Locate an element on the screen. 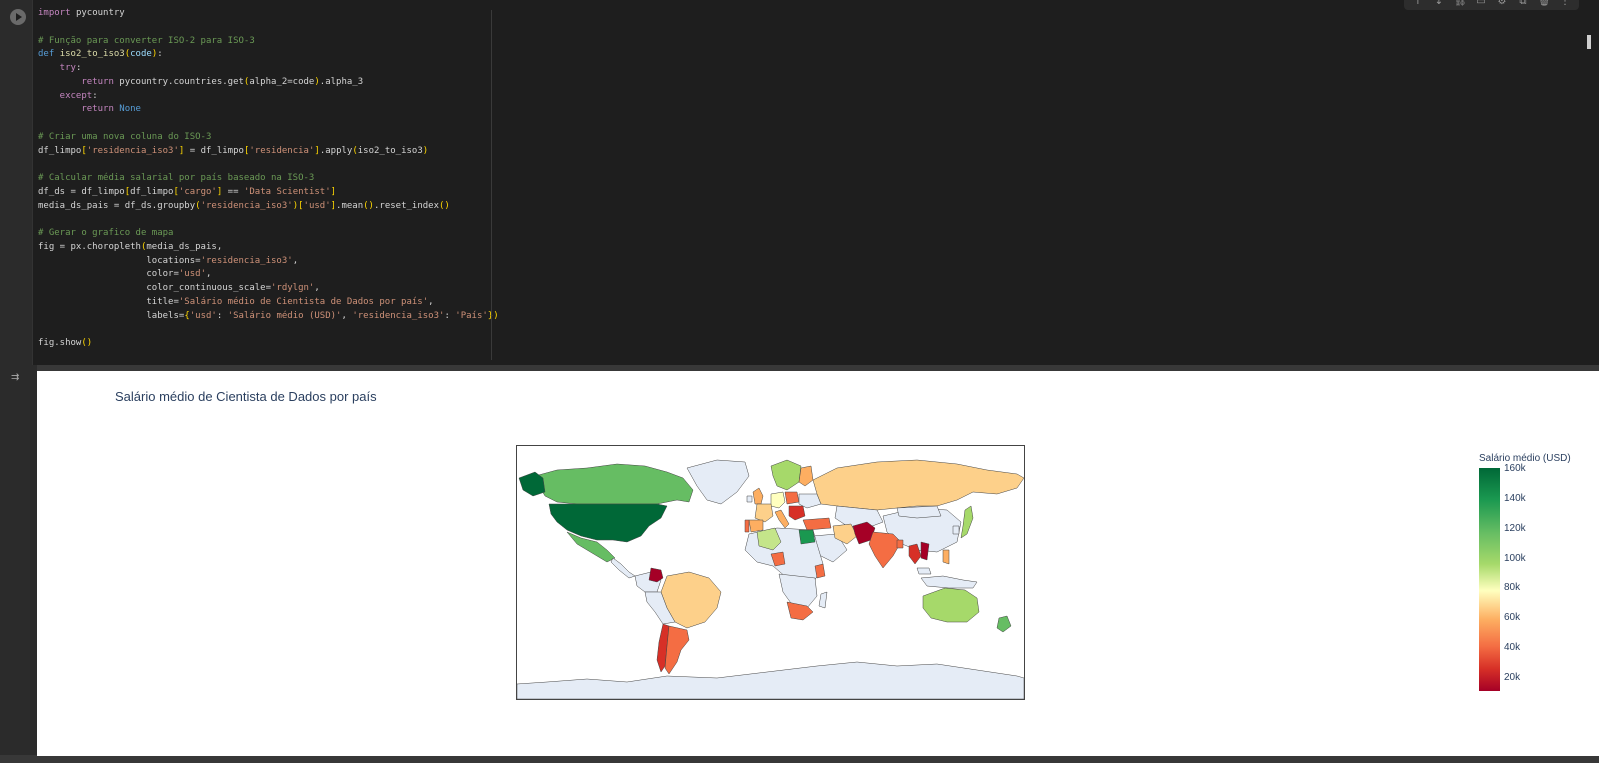 This screenshot has height=763, width=1599. code-token: .reset_index is located at coordinates (406, 205).